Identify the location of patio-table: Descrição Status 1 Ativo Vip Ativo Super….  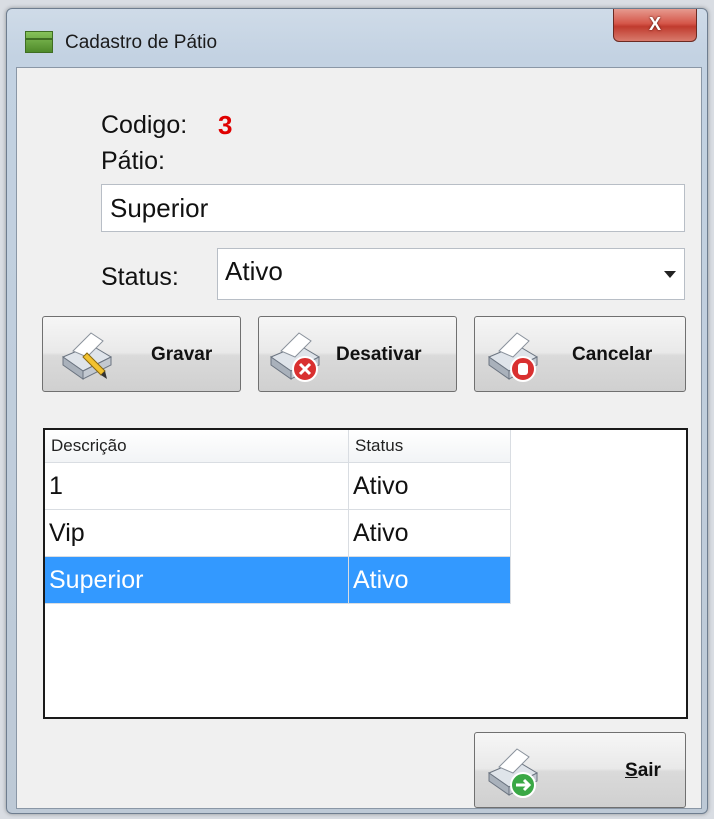
(278, 517).